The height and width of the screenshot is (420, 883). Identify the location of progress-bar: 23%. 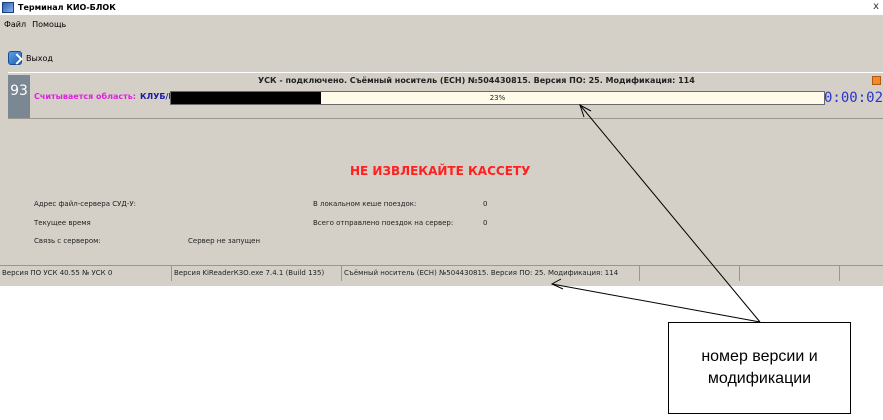
(497, 98).